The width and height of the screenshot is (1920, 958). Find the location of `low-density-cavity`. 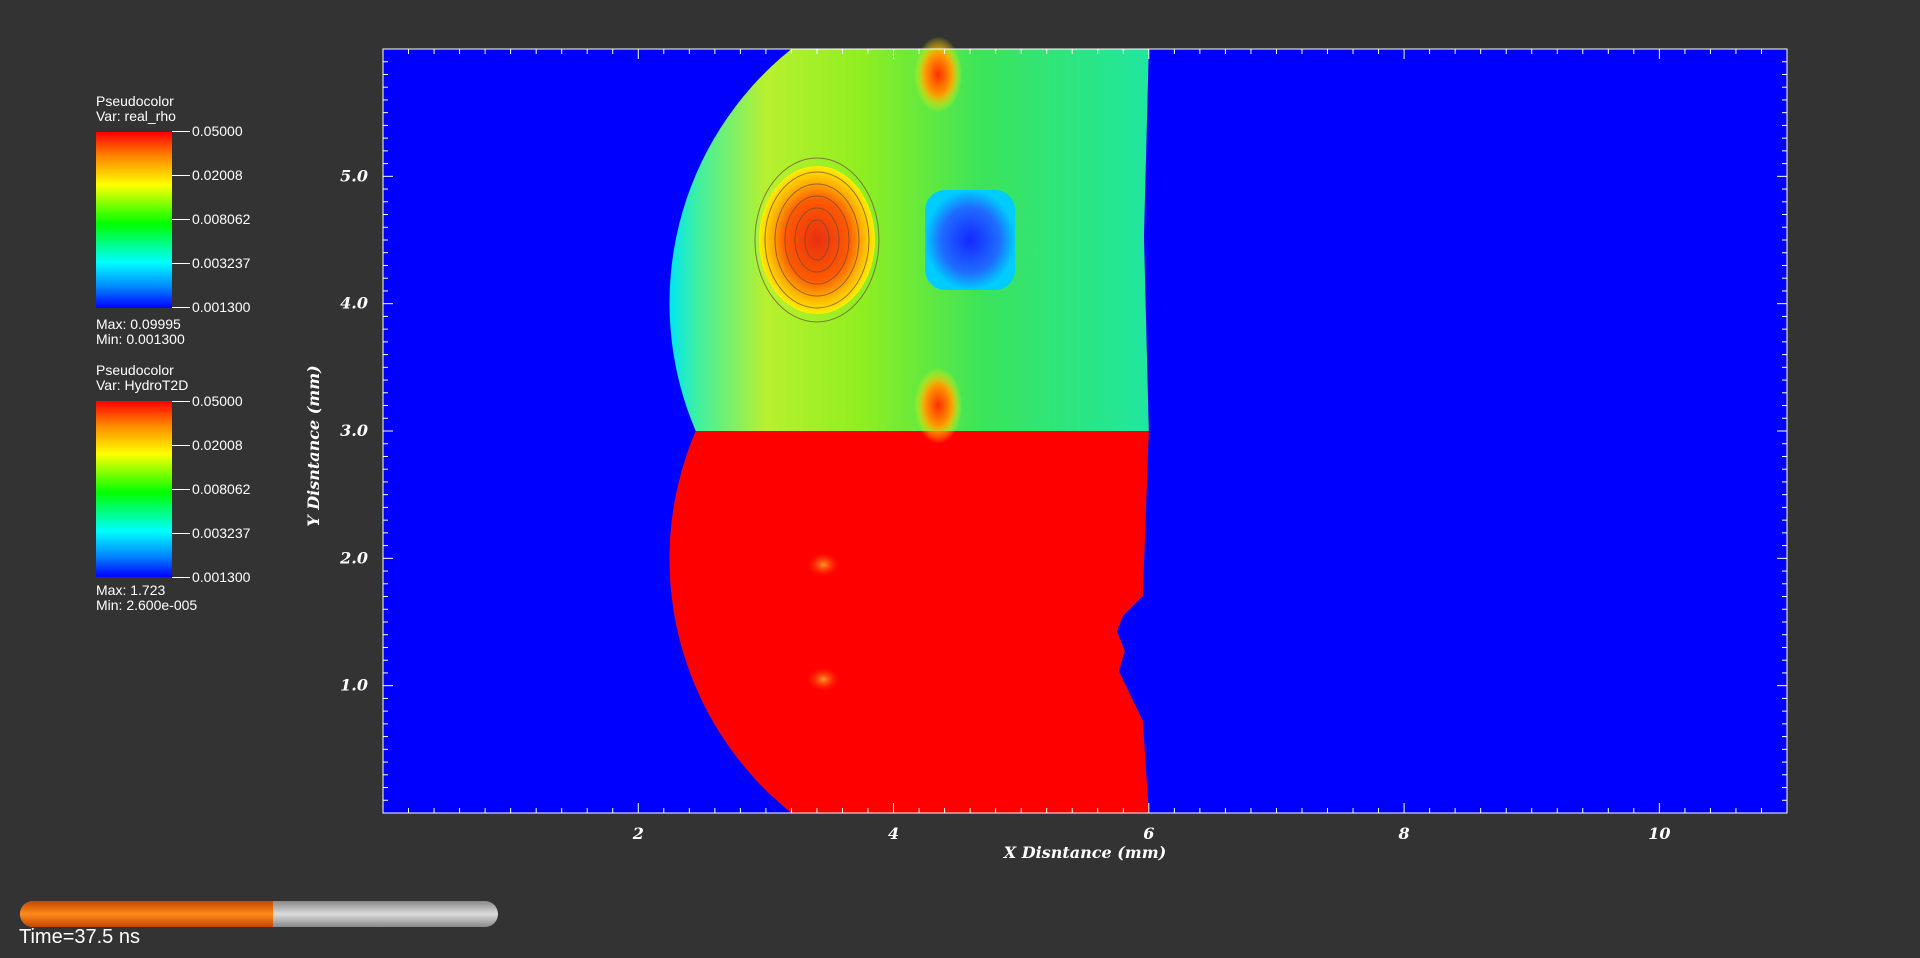

low-density-cavity is located at coordinates (970, 240).